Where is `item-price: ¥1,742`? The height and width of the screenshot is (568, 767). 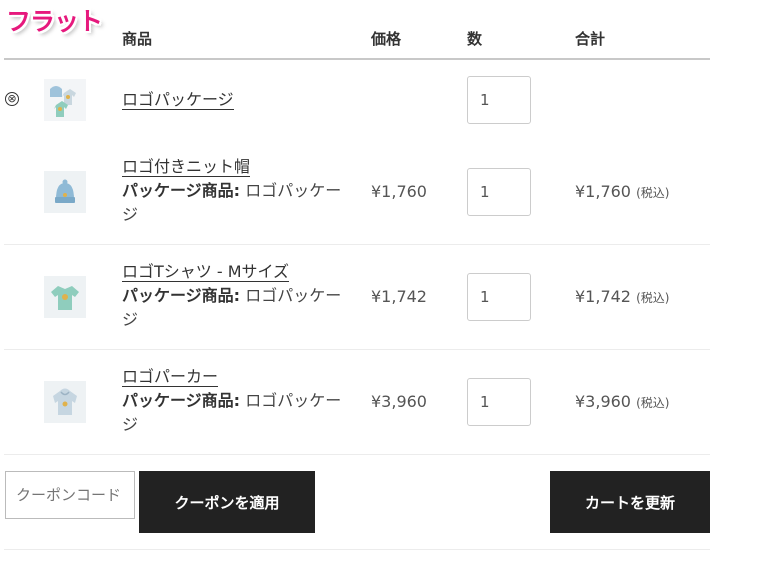
item-price: ¥1,742 is located at coordinates (399, 296).